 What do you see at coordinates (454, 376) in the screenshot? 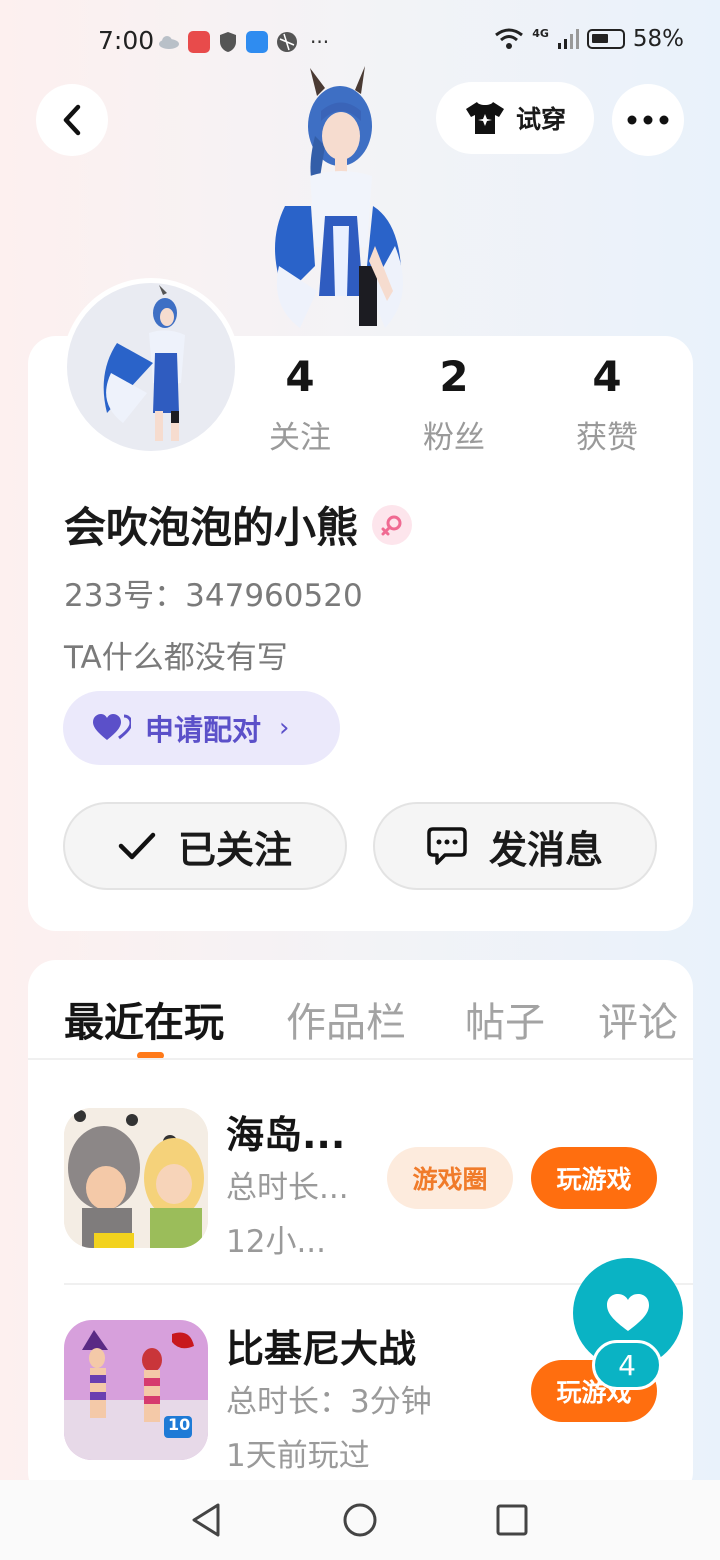
I see `fans-count: 2` at bounding box center [454, 376].